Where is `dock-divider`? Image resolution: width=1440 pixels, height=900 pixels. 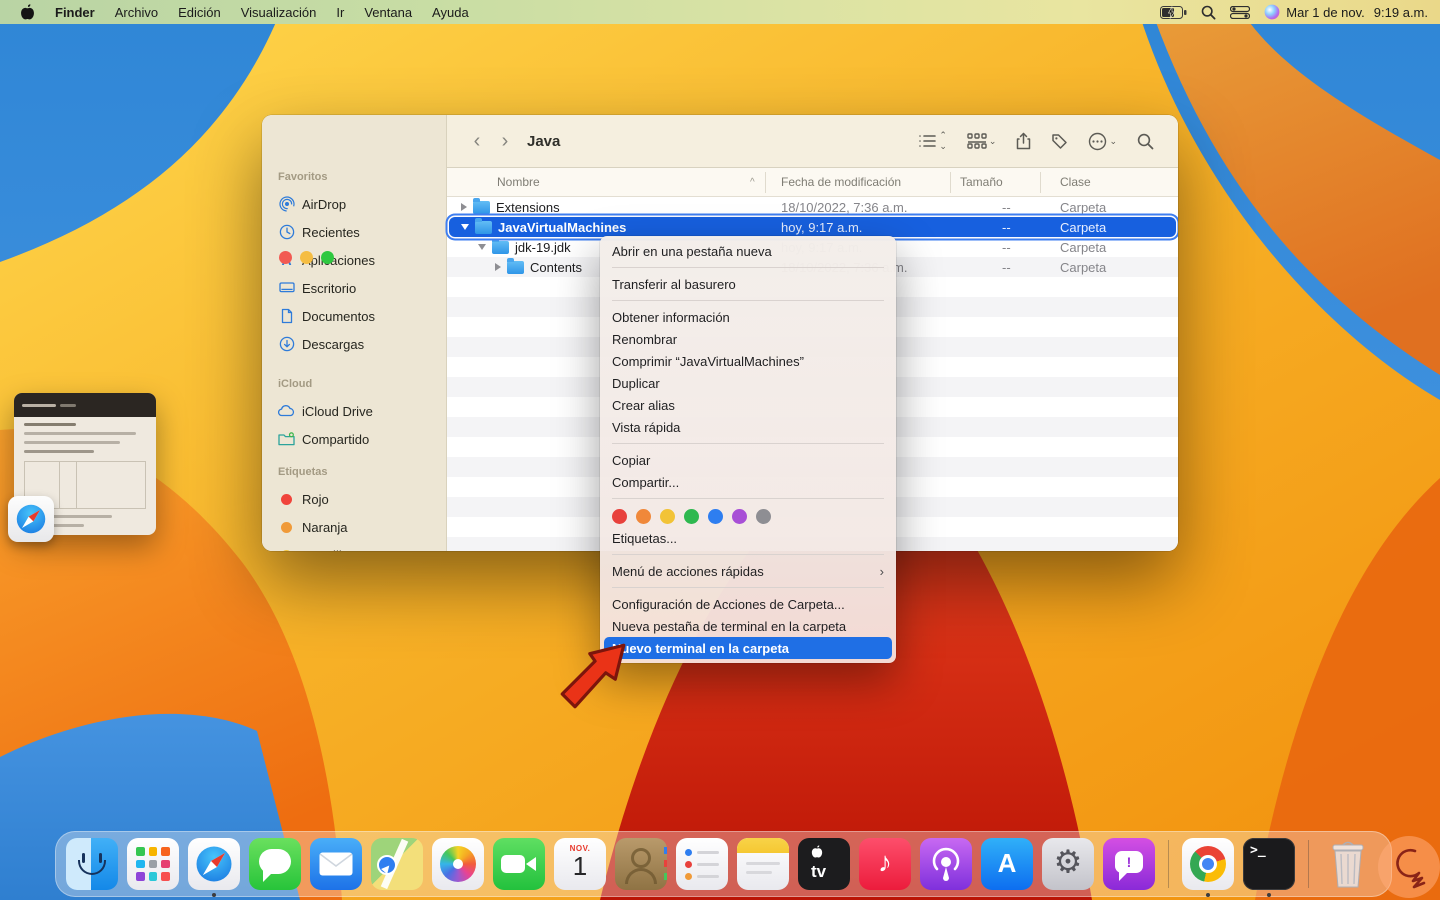 dock-divider is located at coordinates (1308, 864).